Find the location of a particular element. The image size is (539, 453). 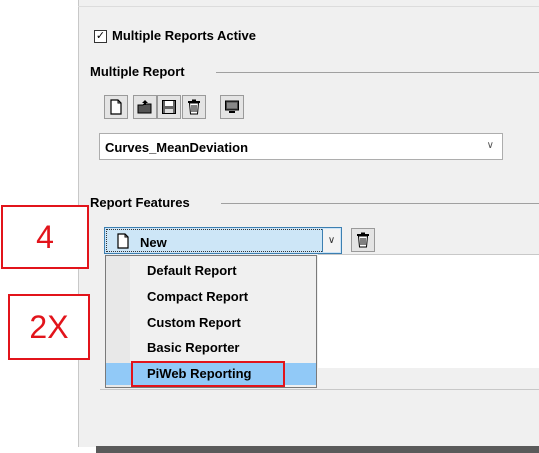

dropdown-item-default-report: Default Report is located at coordinates (211, 271).